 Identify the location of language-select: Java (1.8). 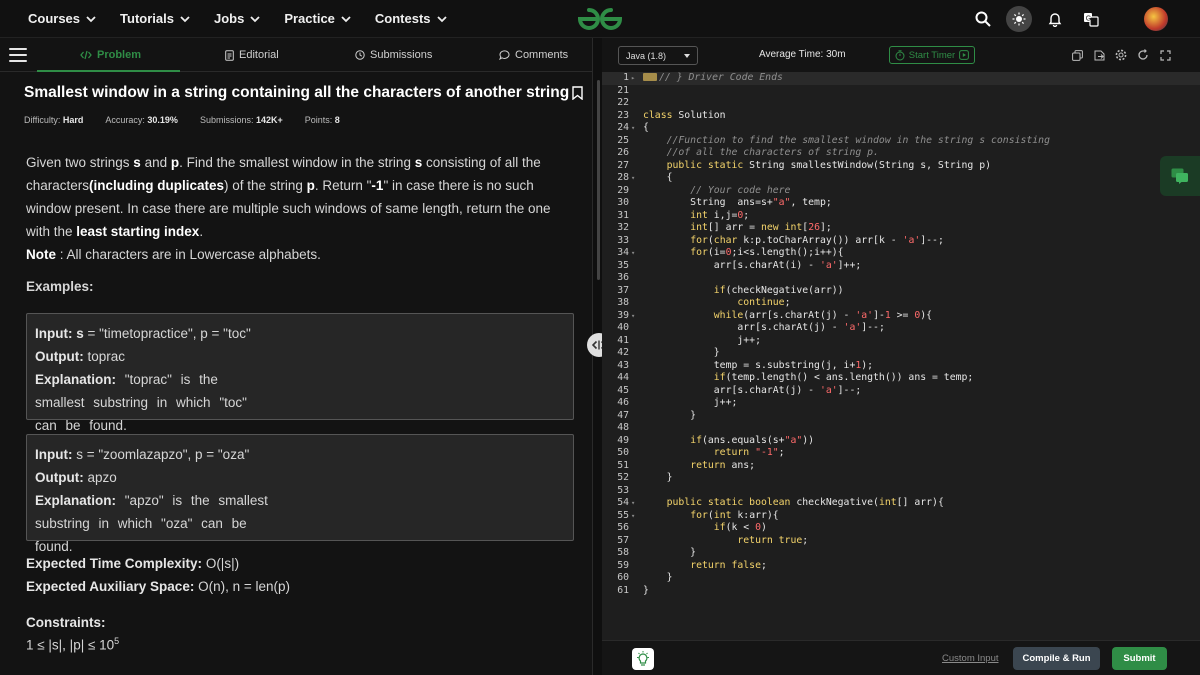
(658, 55).